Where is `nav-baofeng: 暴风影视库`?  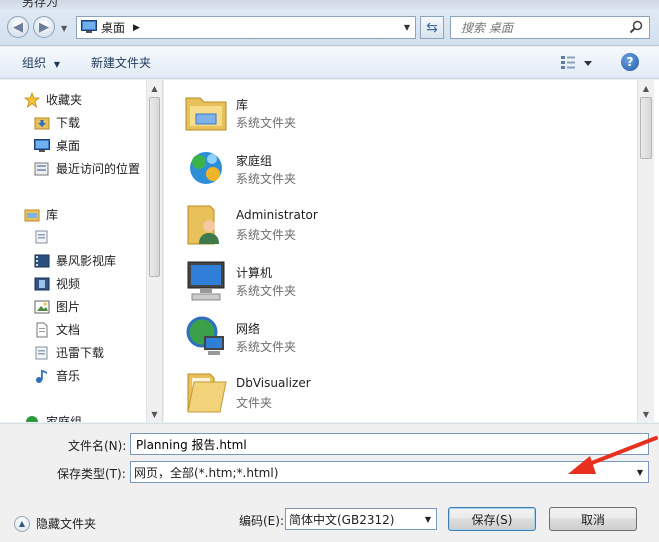 nav-baofeng: 暴风影视库 is located at coordinates (75, 260).